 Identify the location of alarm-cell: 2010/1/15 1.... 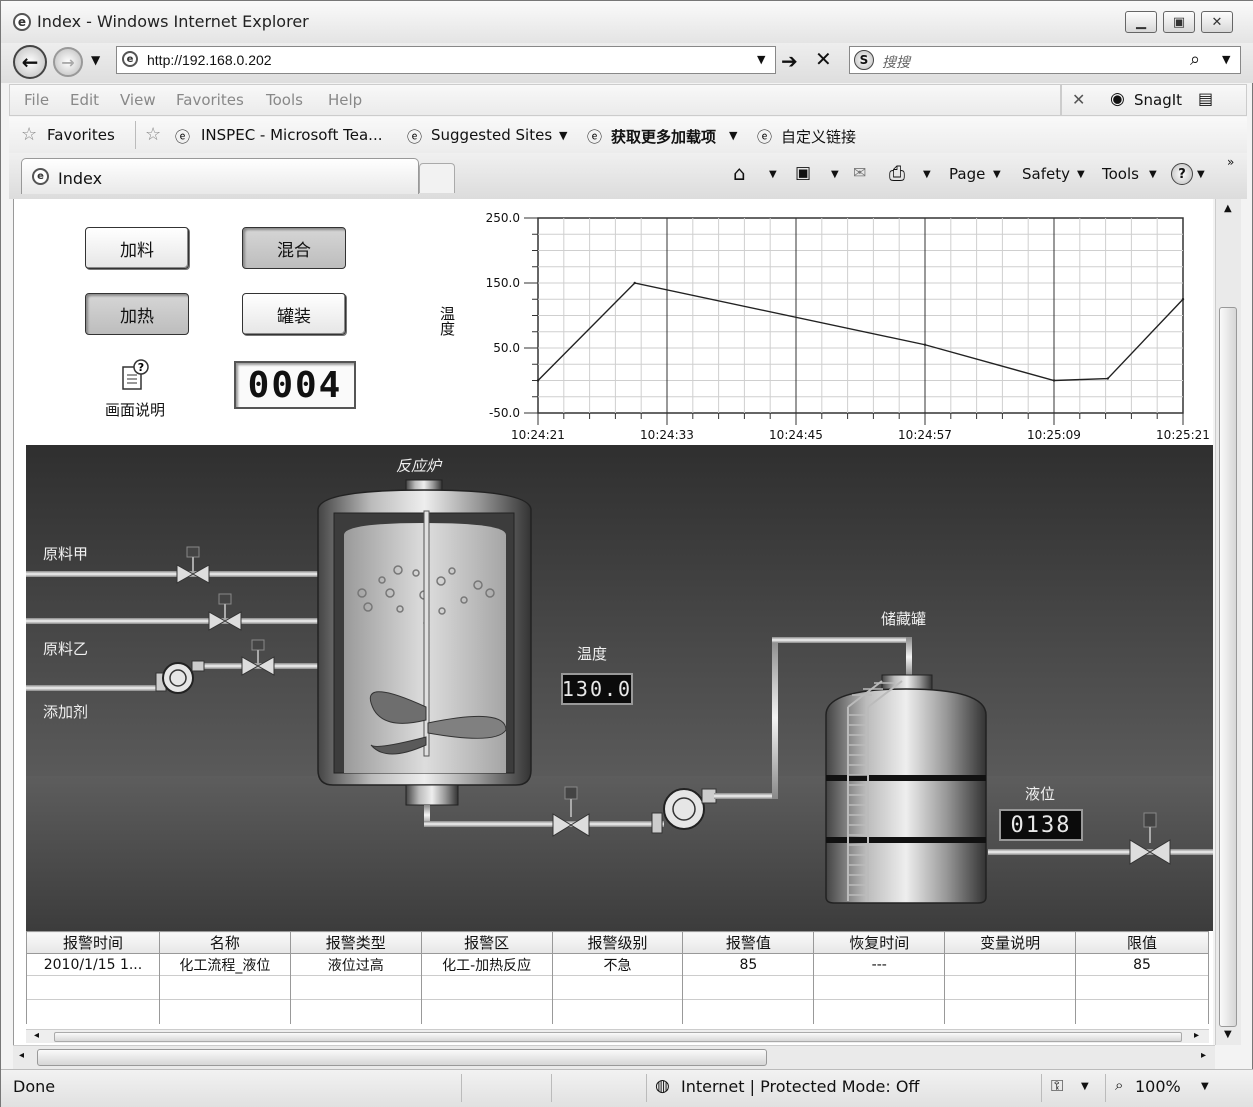
(93, 964).